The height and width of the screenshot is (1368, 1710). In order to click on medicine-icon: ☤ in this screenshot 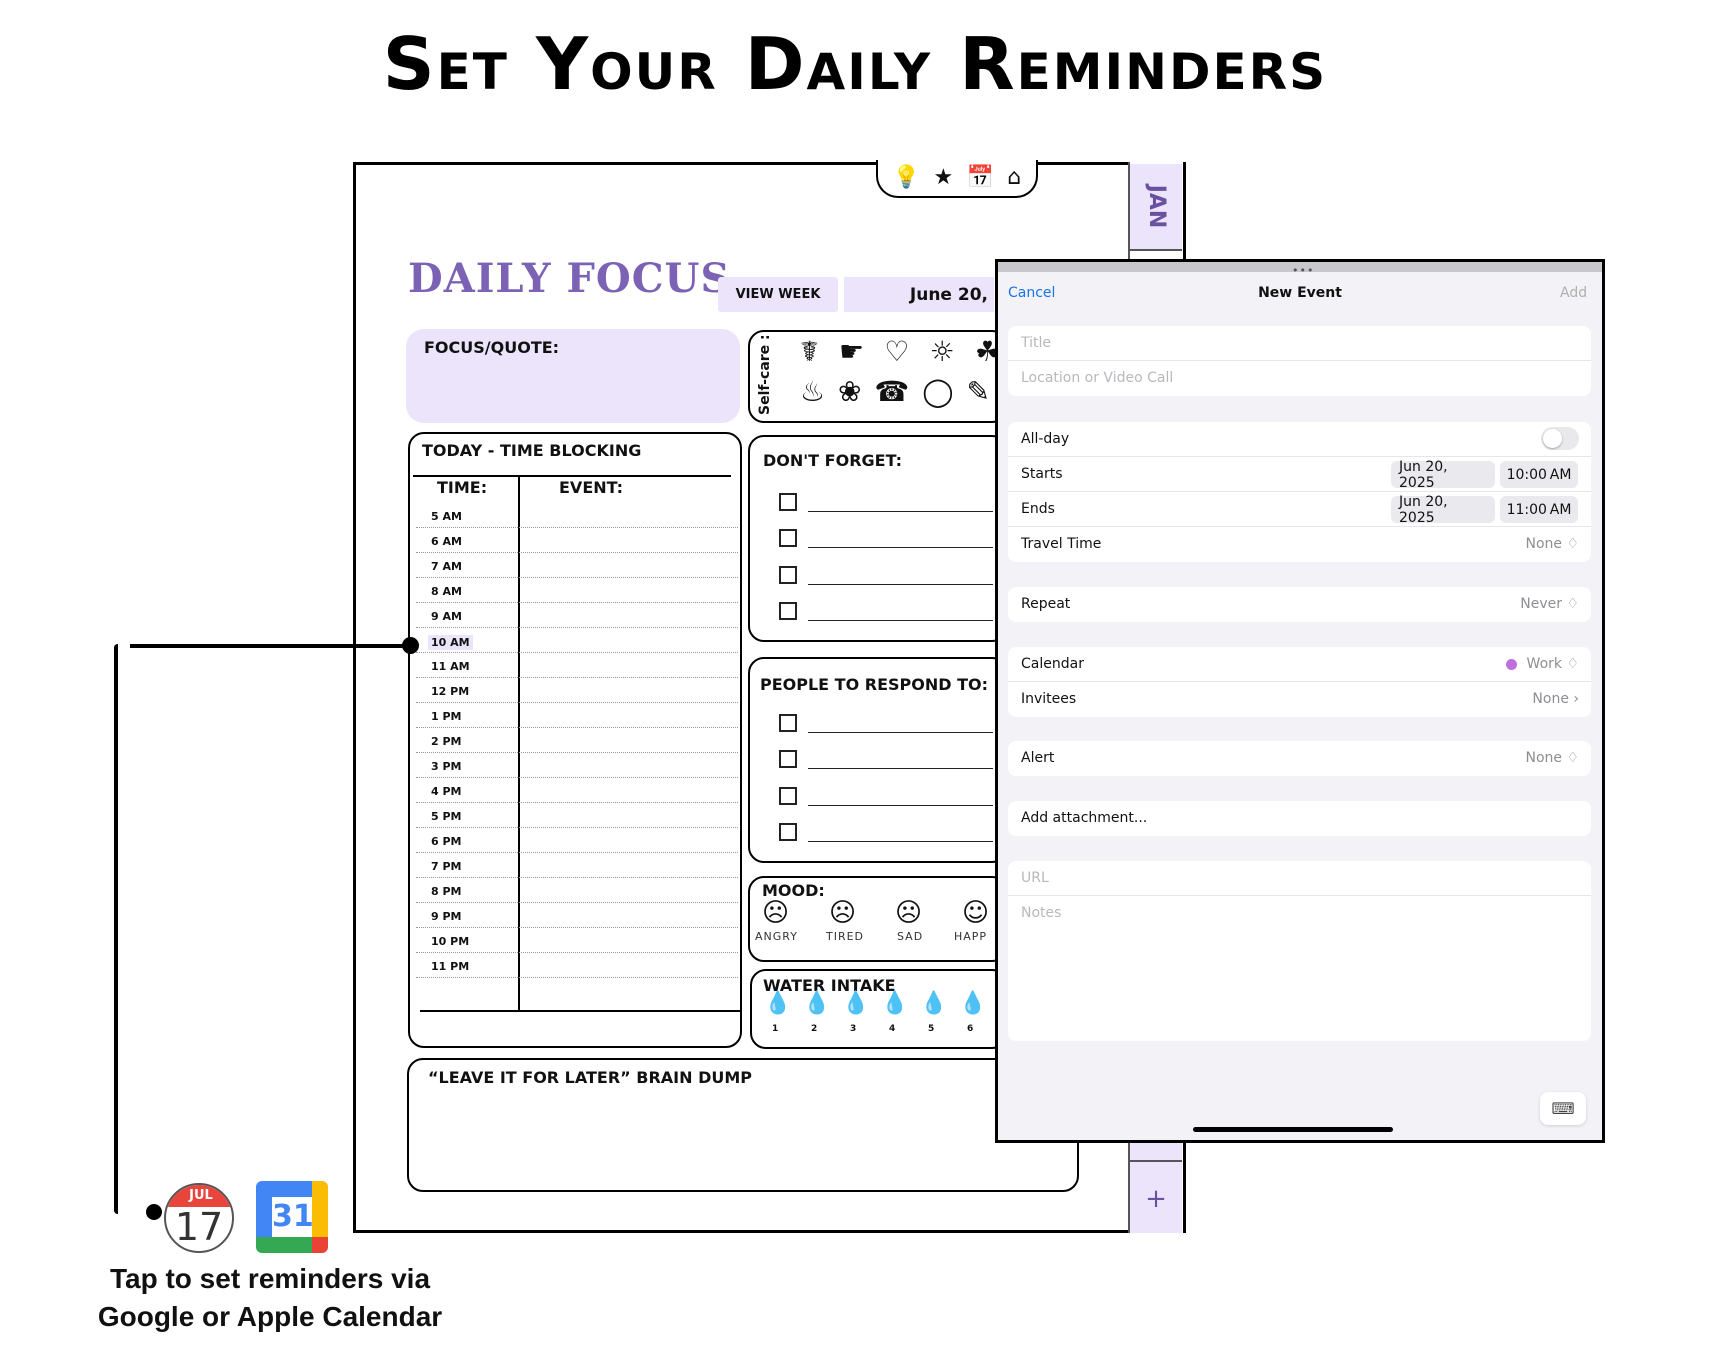, I will do `click(809, 352)`.